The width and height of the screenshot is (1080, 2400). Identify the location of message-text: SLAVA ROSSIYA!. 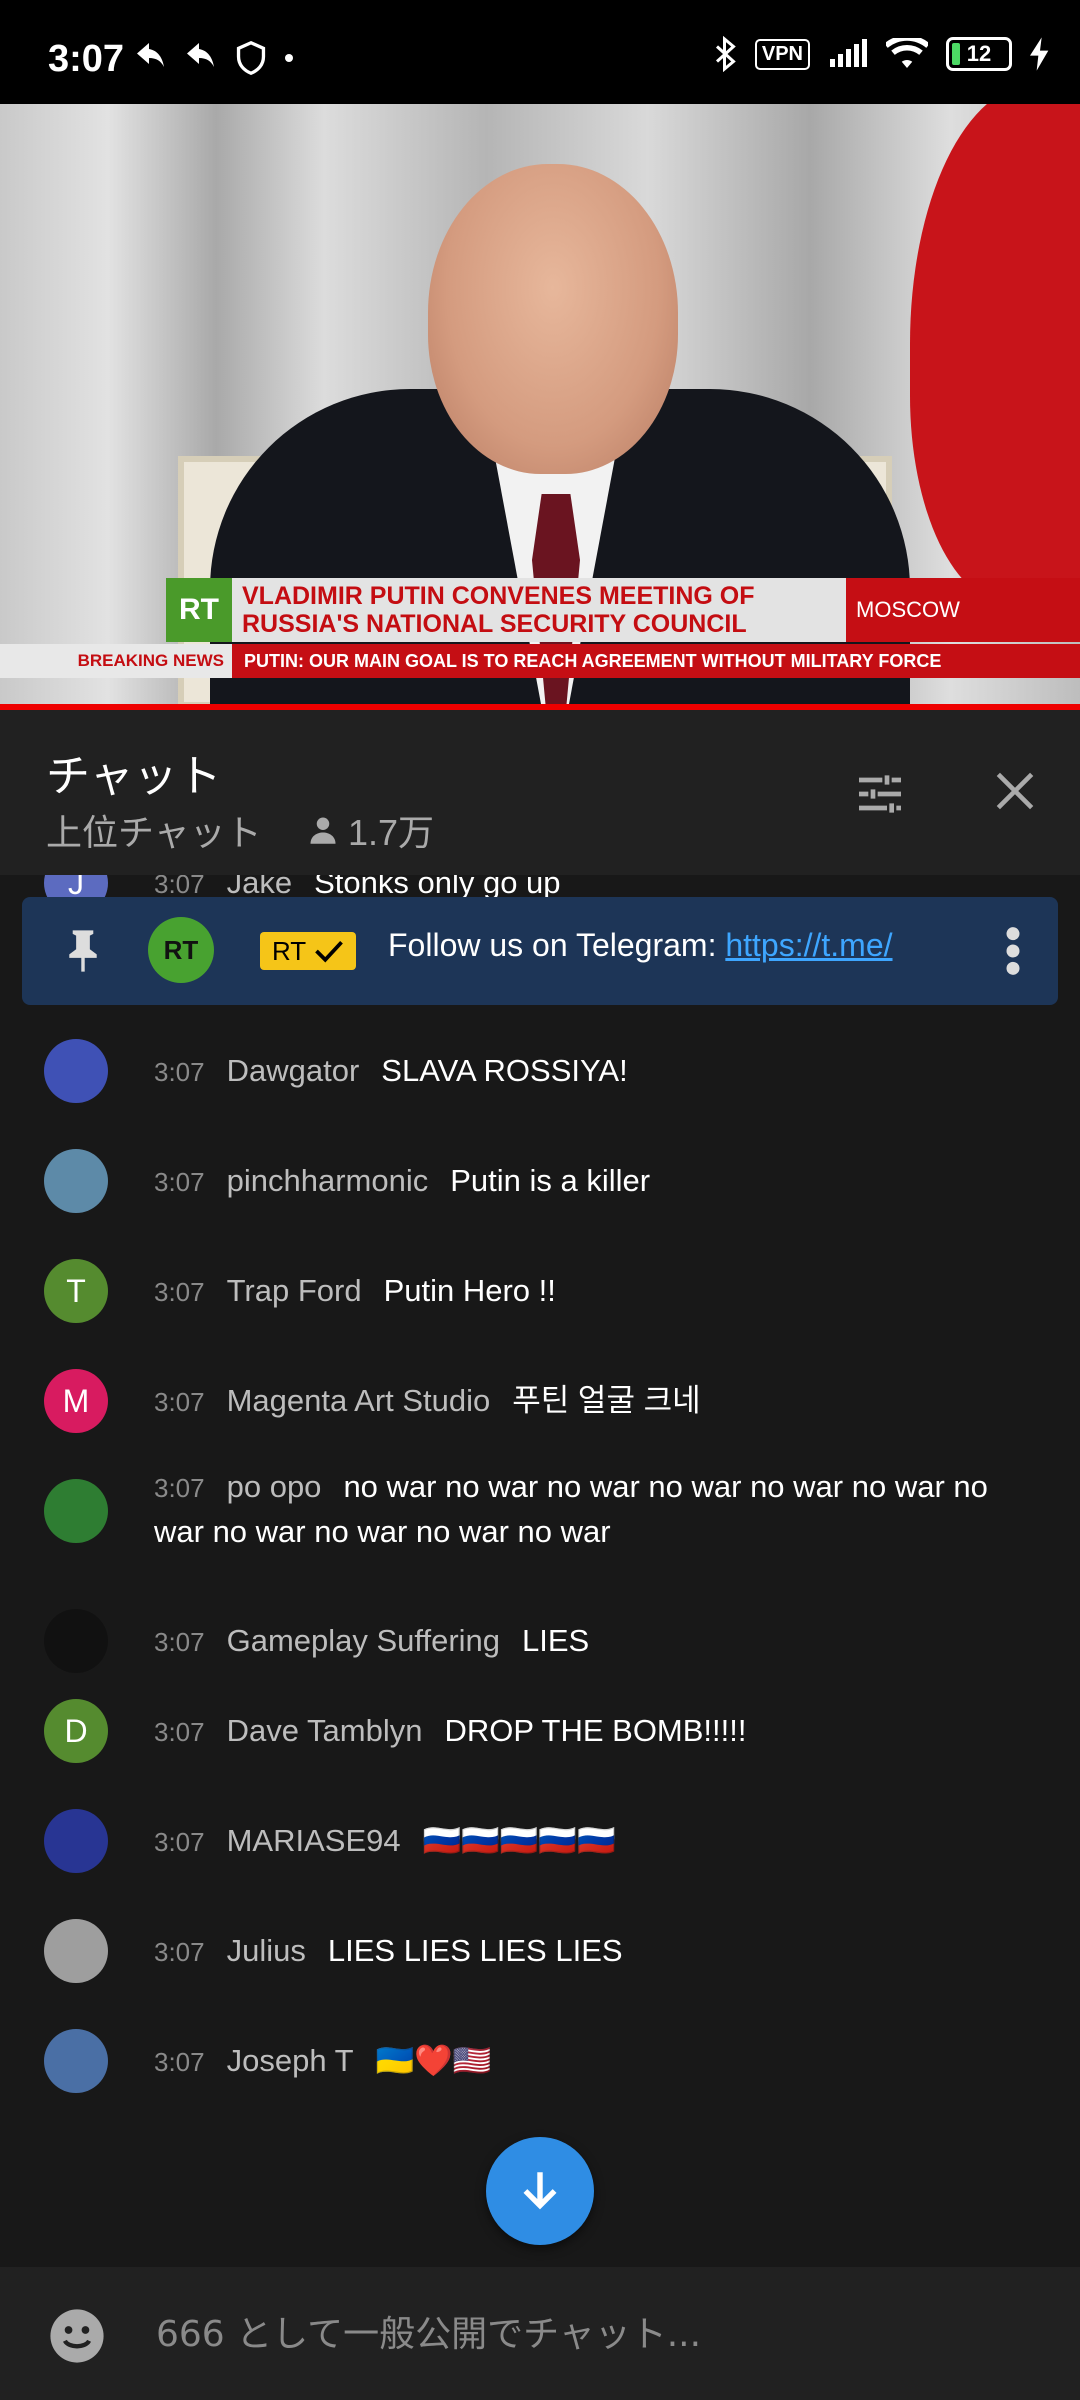
(504, 1070).